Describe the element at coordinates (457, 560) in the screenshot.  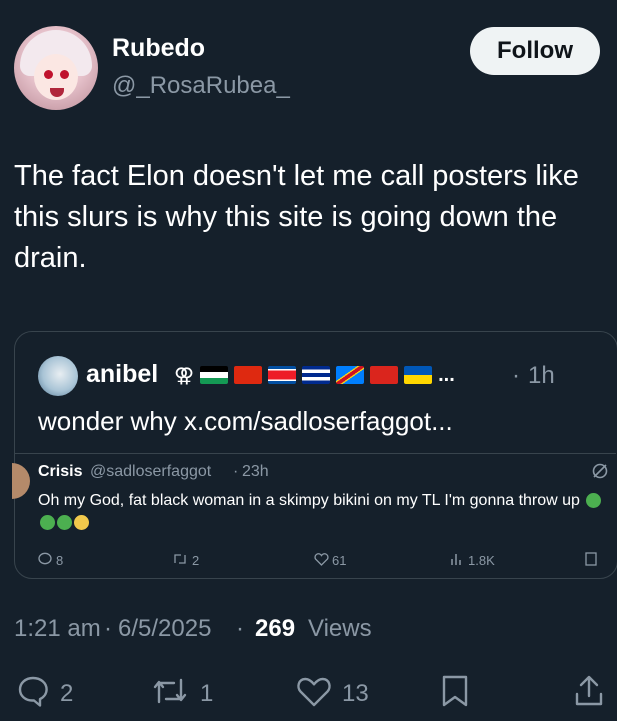
I see `views-icon` at that location.